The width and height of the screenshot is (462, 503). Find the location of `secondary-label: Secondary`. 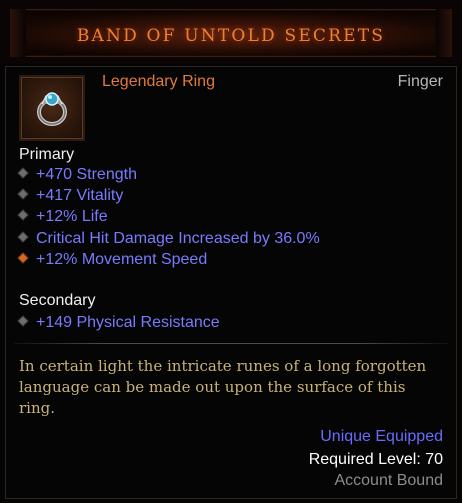

secondary-label: Secondary is located at coordinates (57, 300).